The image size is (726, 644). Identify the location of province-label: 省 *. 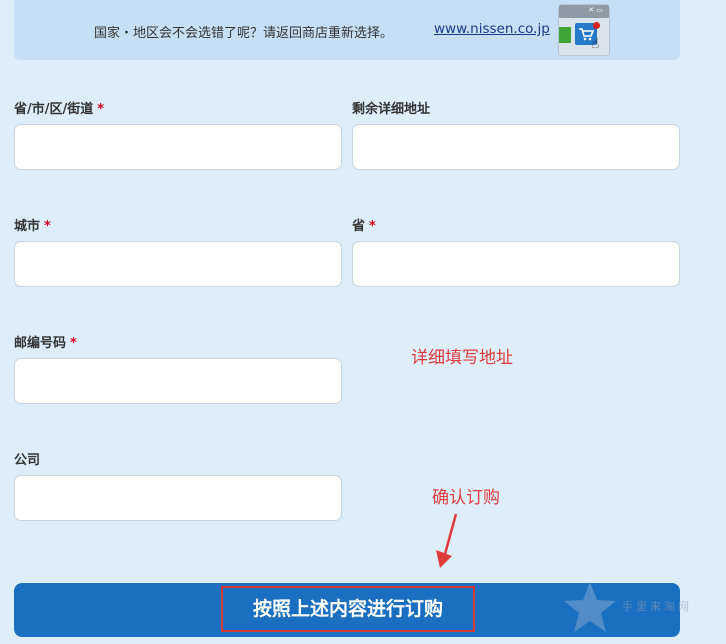
(364, 224).